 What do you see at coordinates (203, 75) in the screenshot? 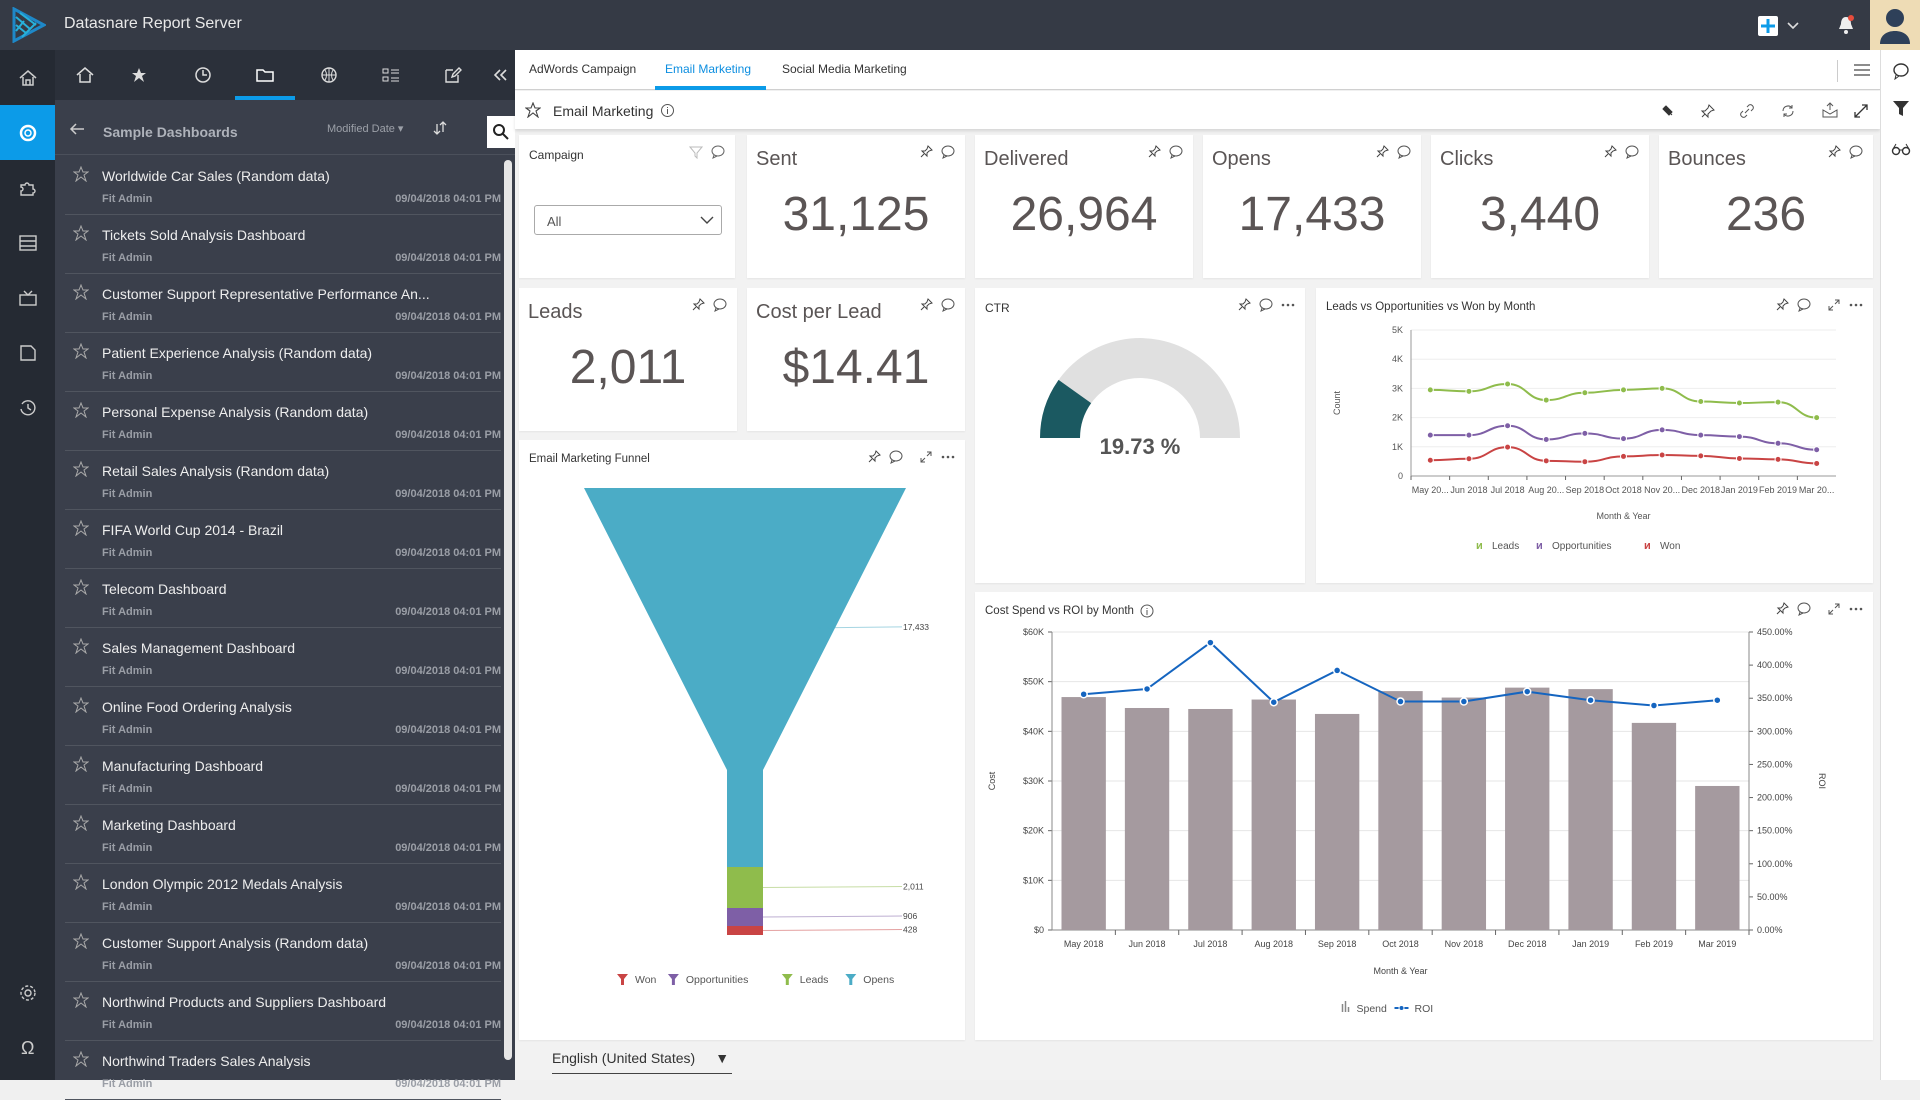
I see `nav-recent` at bounding box center [203, 75].